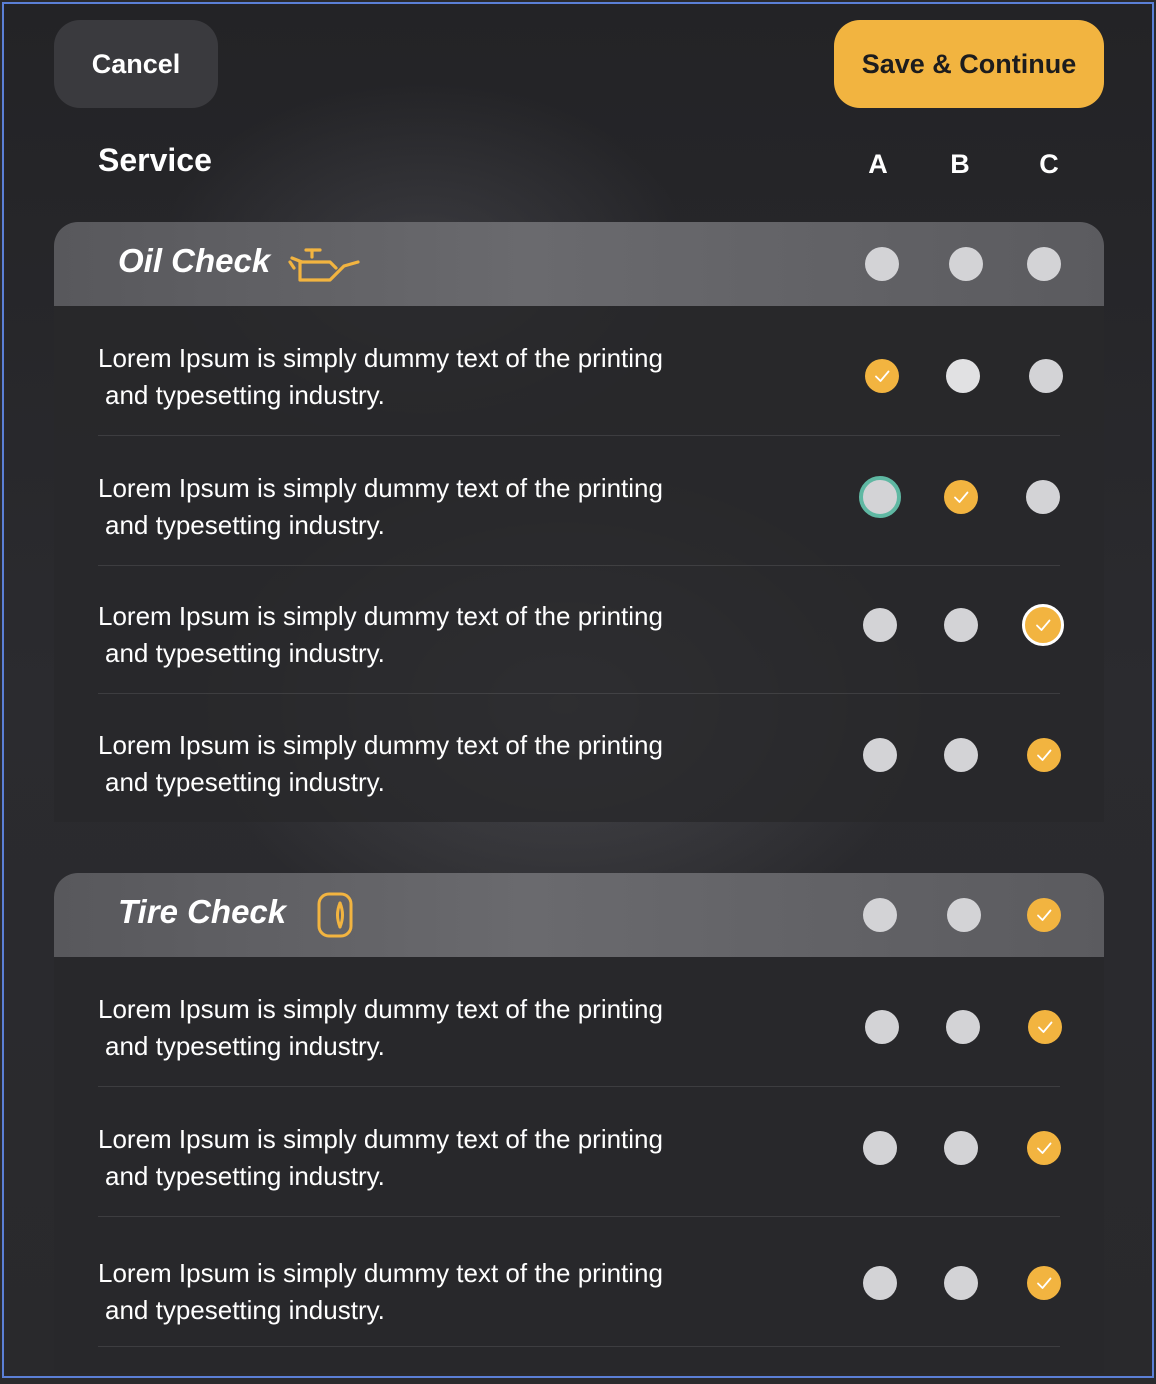  What do you see at coordinates (579, 264) in the screenshot?
I see `section-header: Oil Check` at bounding box center [579, 264].